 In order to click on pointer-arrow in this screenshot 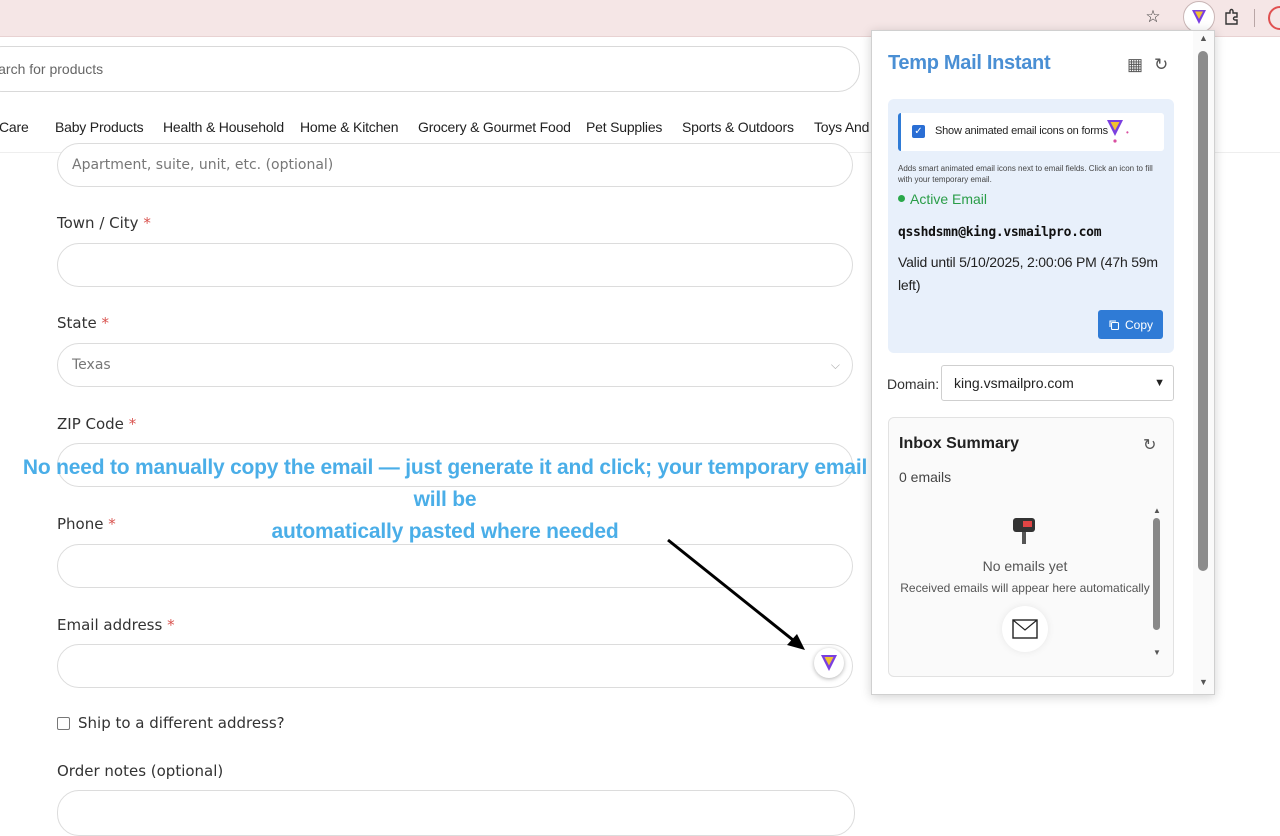, I will do `click(736, 594)`.